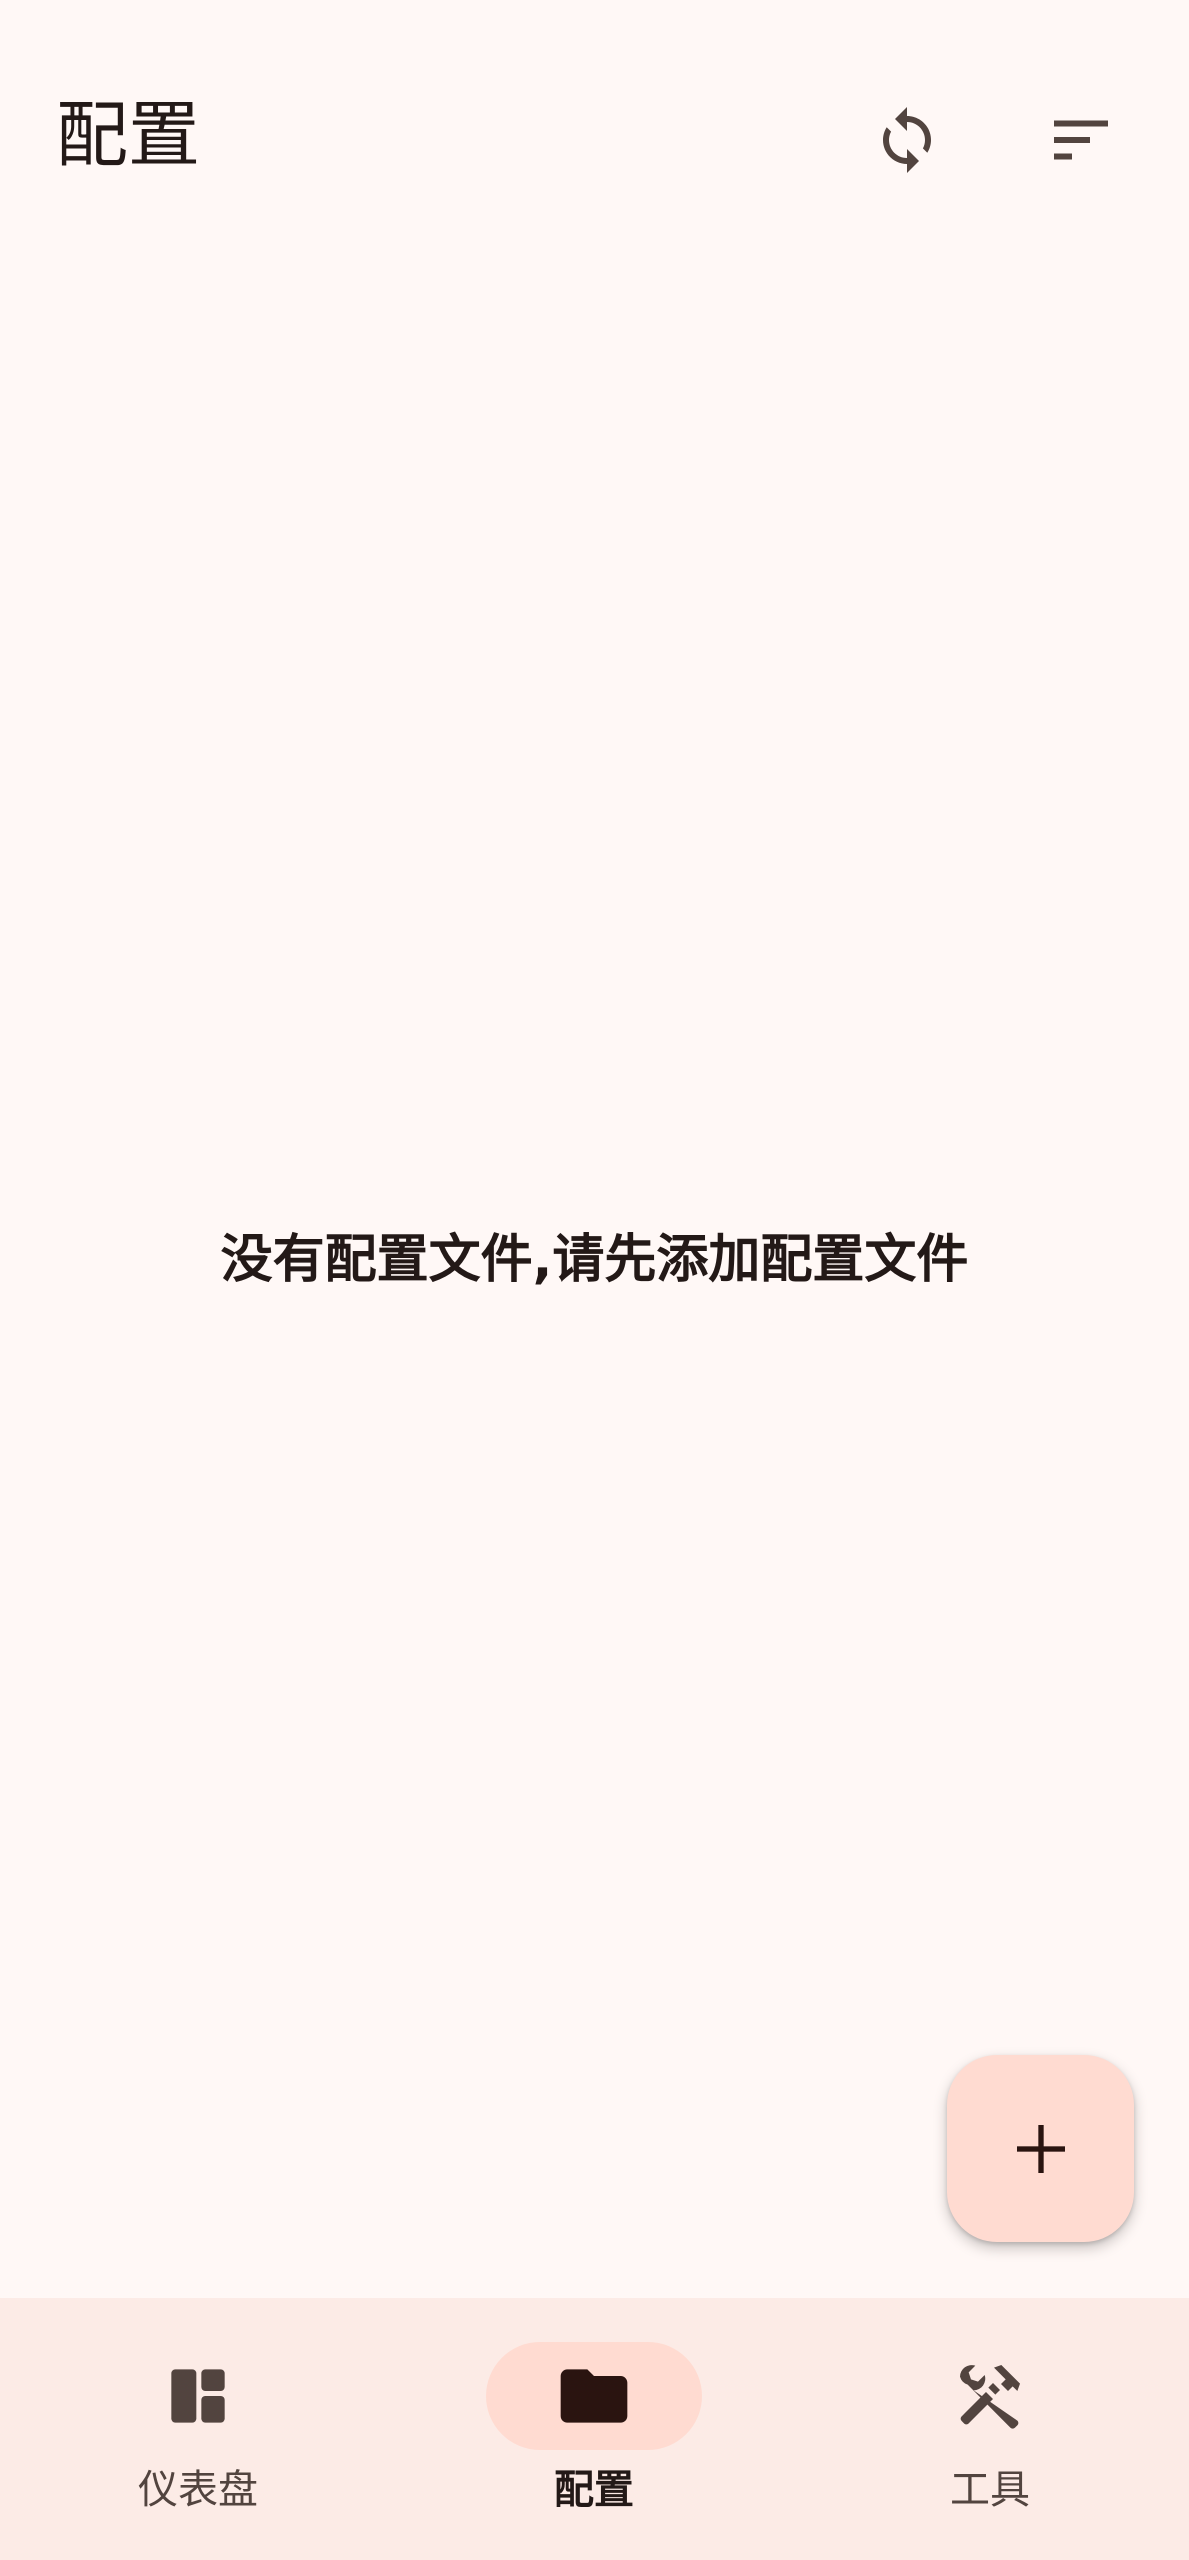  I want to click on nav-item-tools: 工具, so click(990, 2437).